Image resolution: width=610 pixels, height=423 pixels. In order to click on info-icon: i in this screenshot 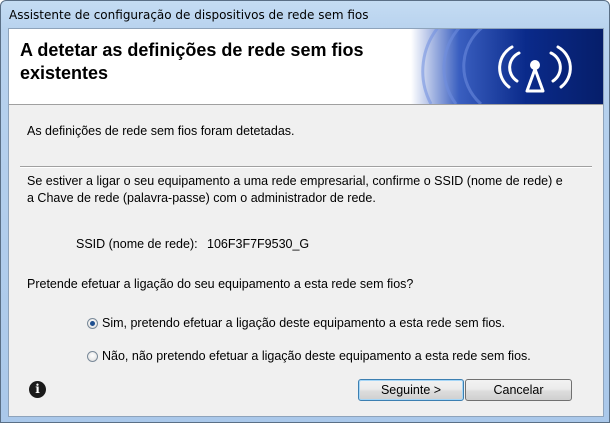, I will do `click(37, 389)`.